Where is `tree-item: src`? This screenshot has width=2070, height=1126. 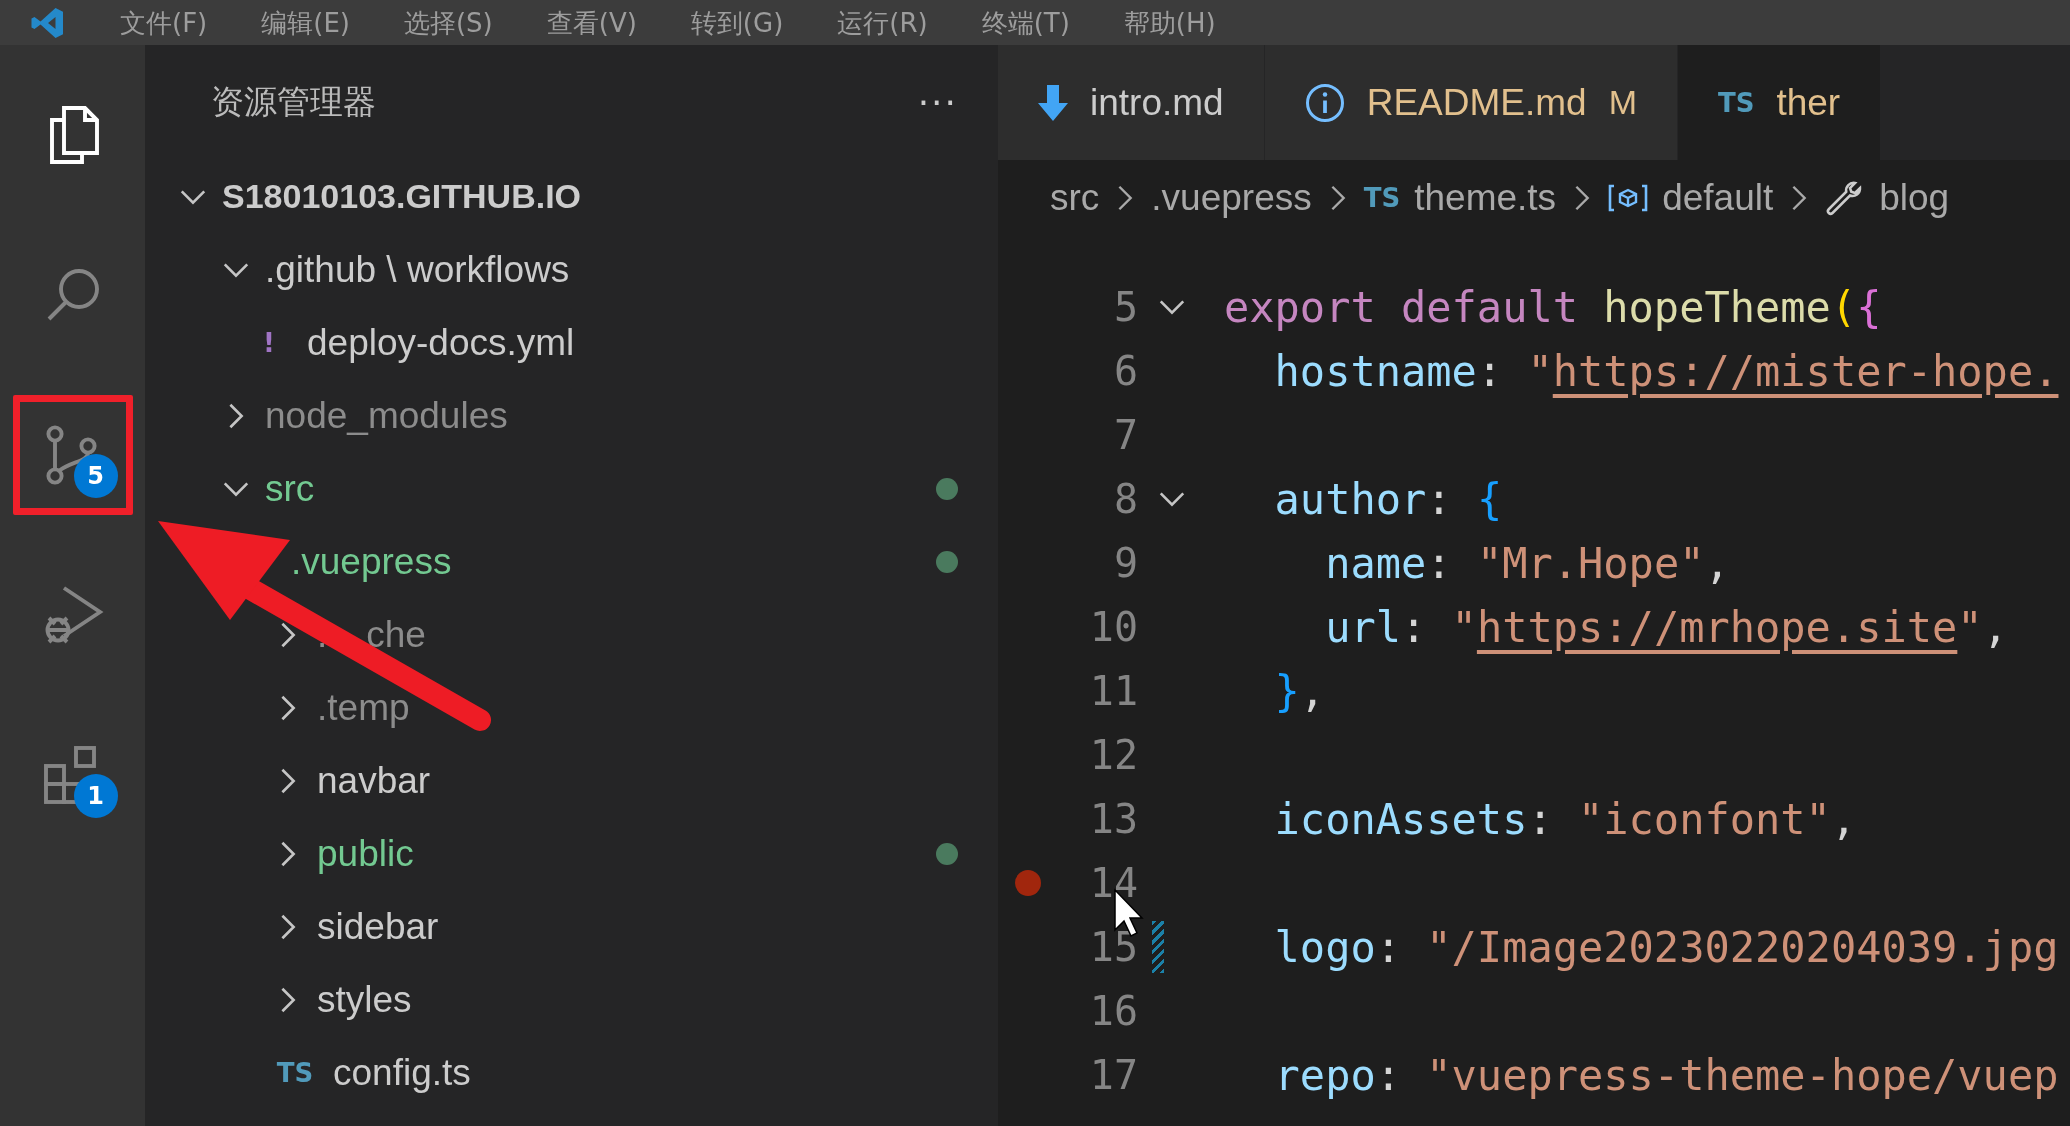
tree-item: src is located at coordinates (571, 488).